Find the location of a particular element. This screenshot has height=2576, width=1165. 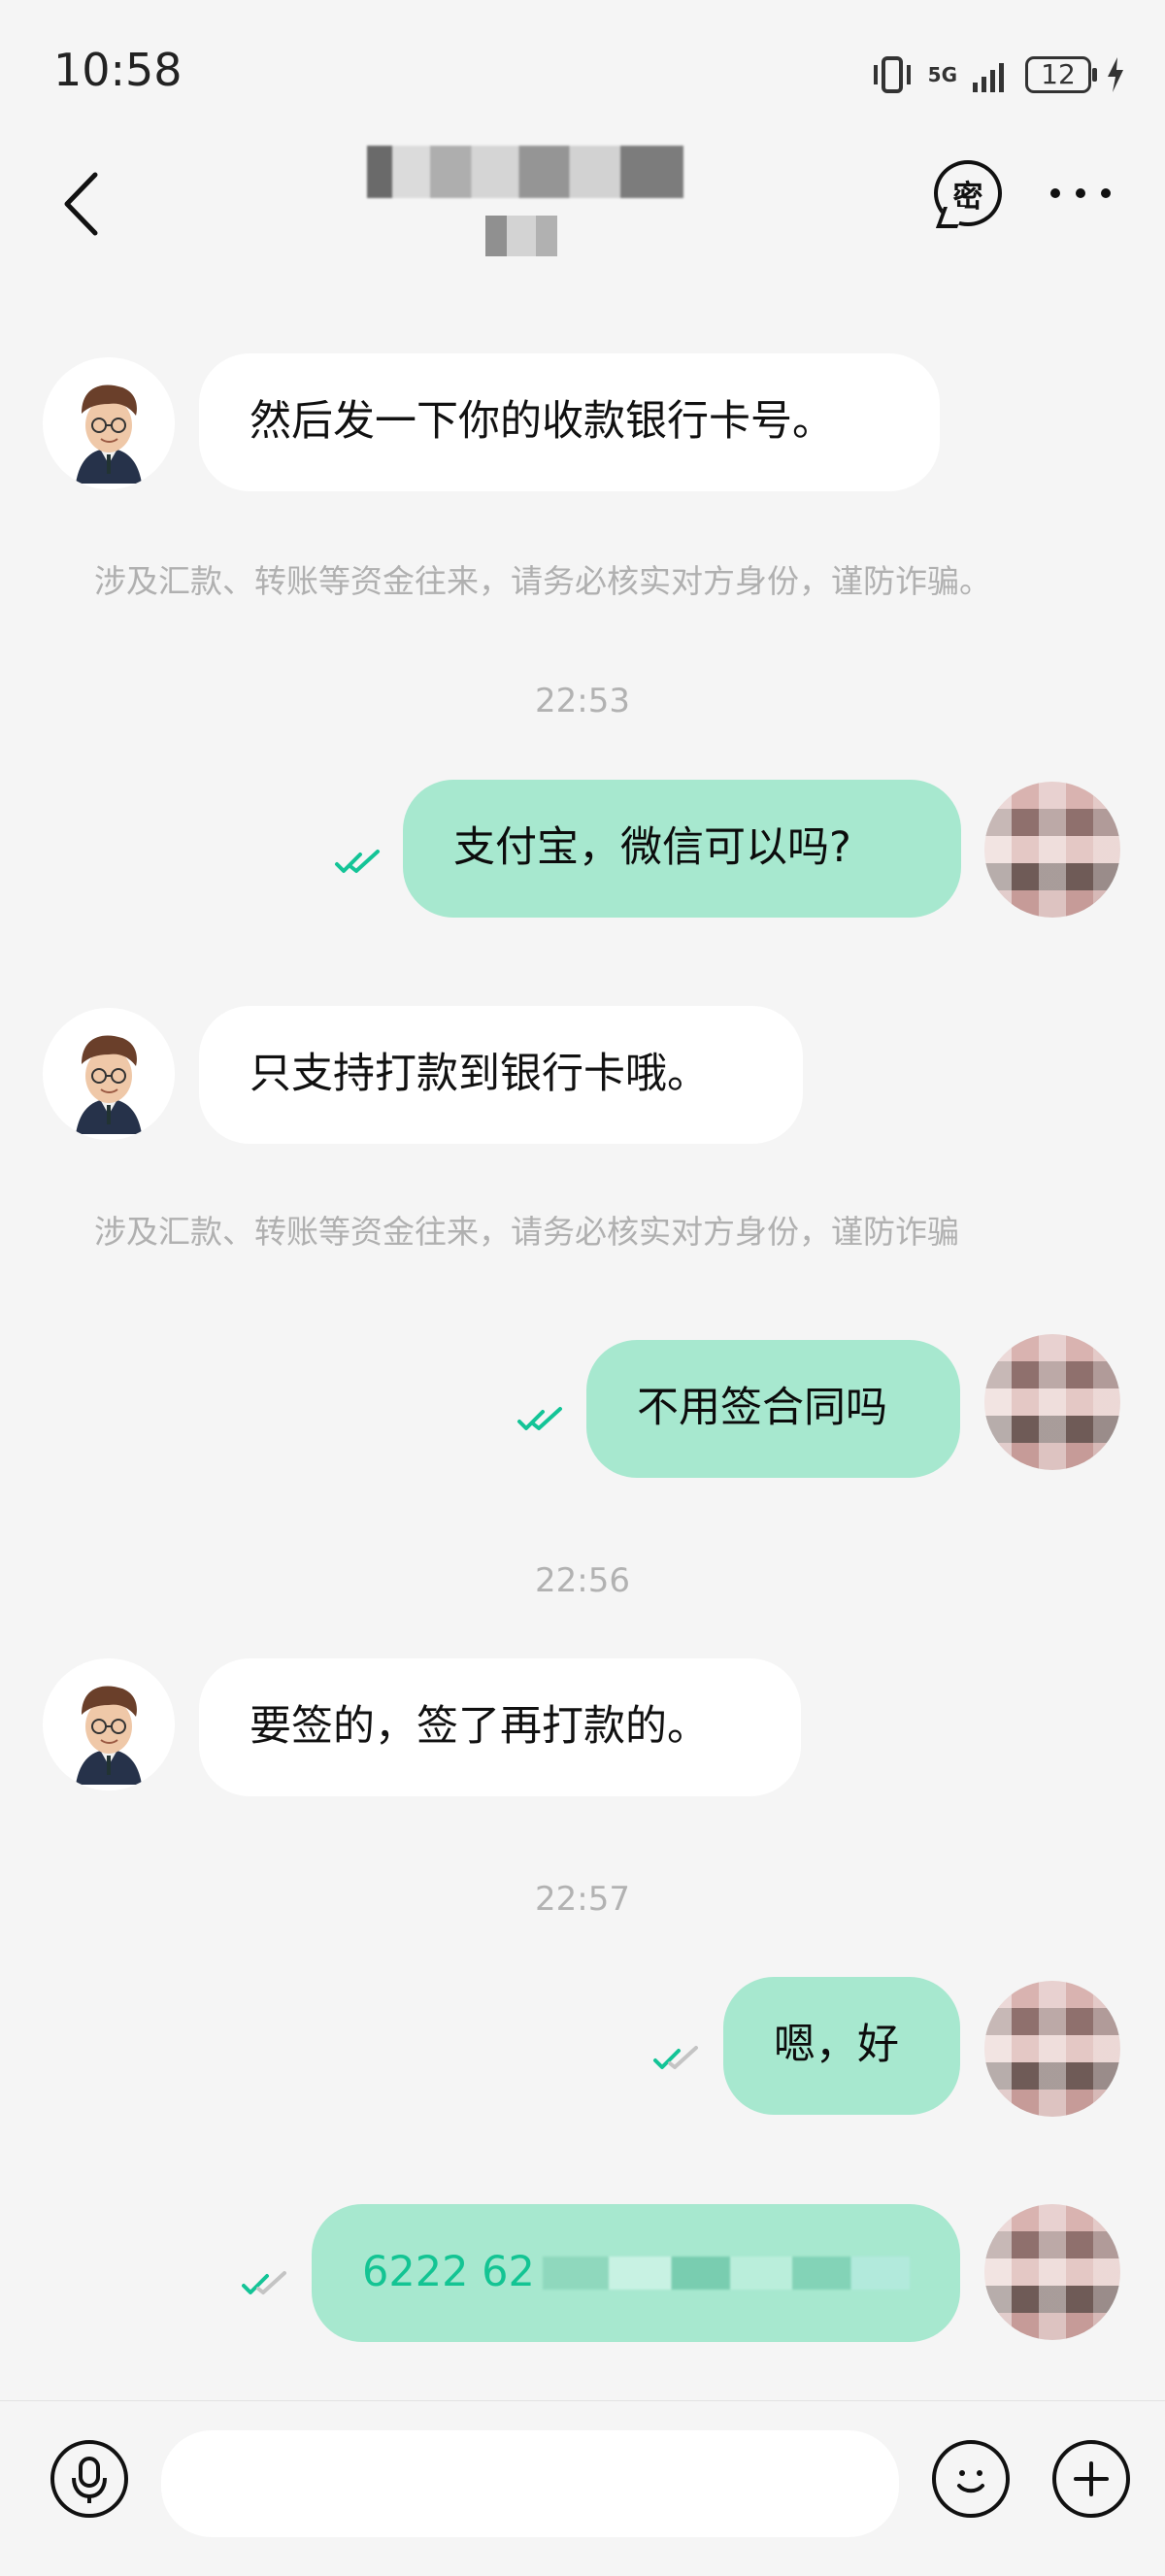

message-text: 只支持打款到银行卡哦。 is located at coordinates (479, 1075).